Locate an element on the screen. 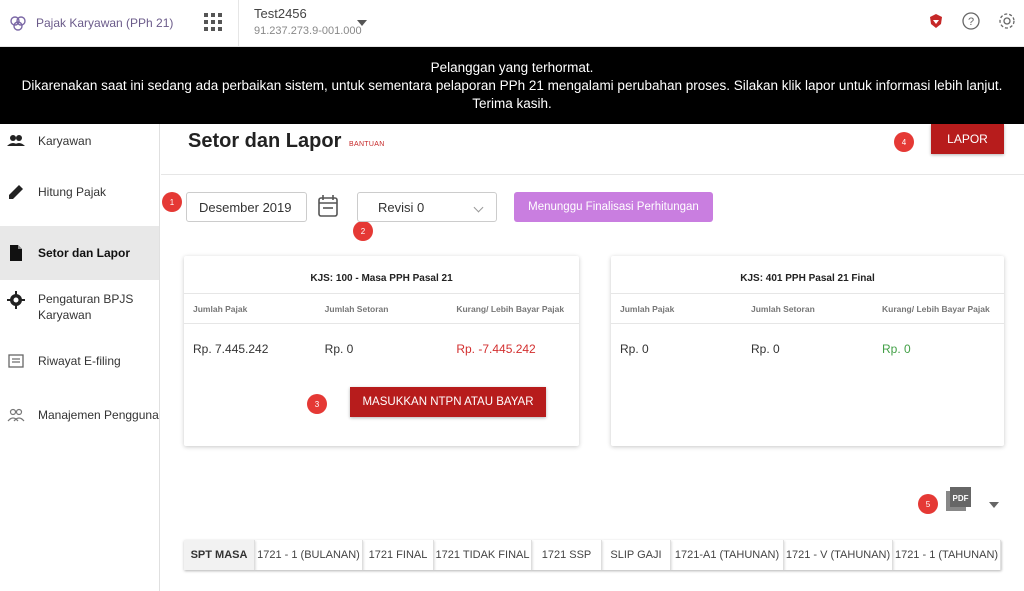  pdf-label: PDF is located at coordinates (961, 498).